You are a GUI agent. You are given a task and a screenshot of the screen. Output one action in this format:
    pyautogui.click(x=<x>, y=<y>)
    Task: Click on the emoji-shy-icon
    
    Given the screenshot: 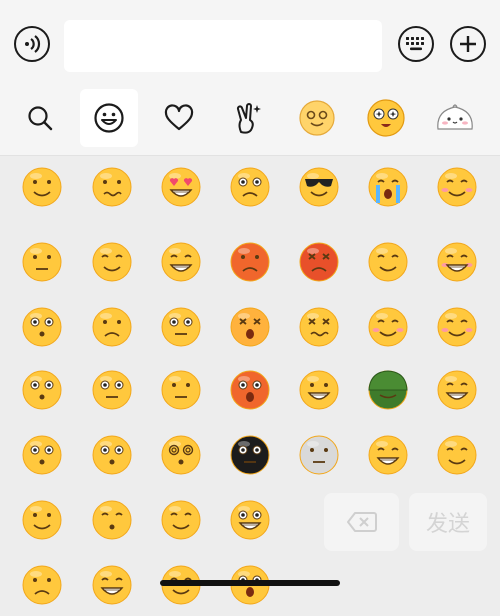 What is the action you would take?
    pyautogui.click(x=457, y=187)
    